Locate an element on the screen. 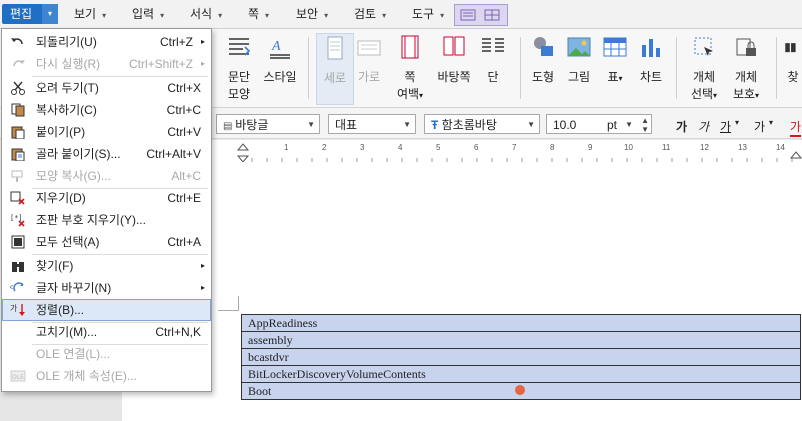 The height and width of the screenshot is (421, 802). toolbar-toggle-icon is located at coordinates (481, 15).